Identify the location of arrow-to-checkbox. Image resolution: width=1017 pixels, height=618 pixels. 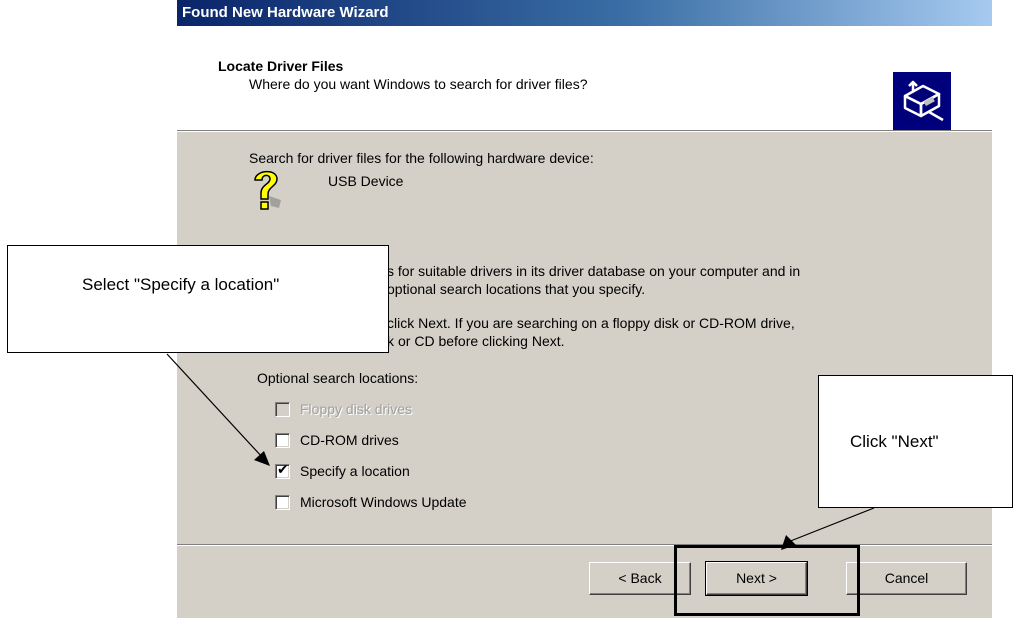
(215, 406).